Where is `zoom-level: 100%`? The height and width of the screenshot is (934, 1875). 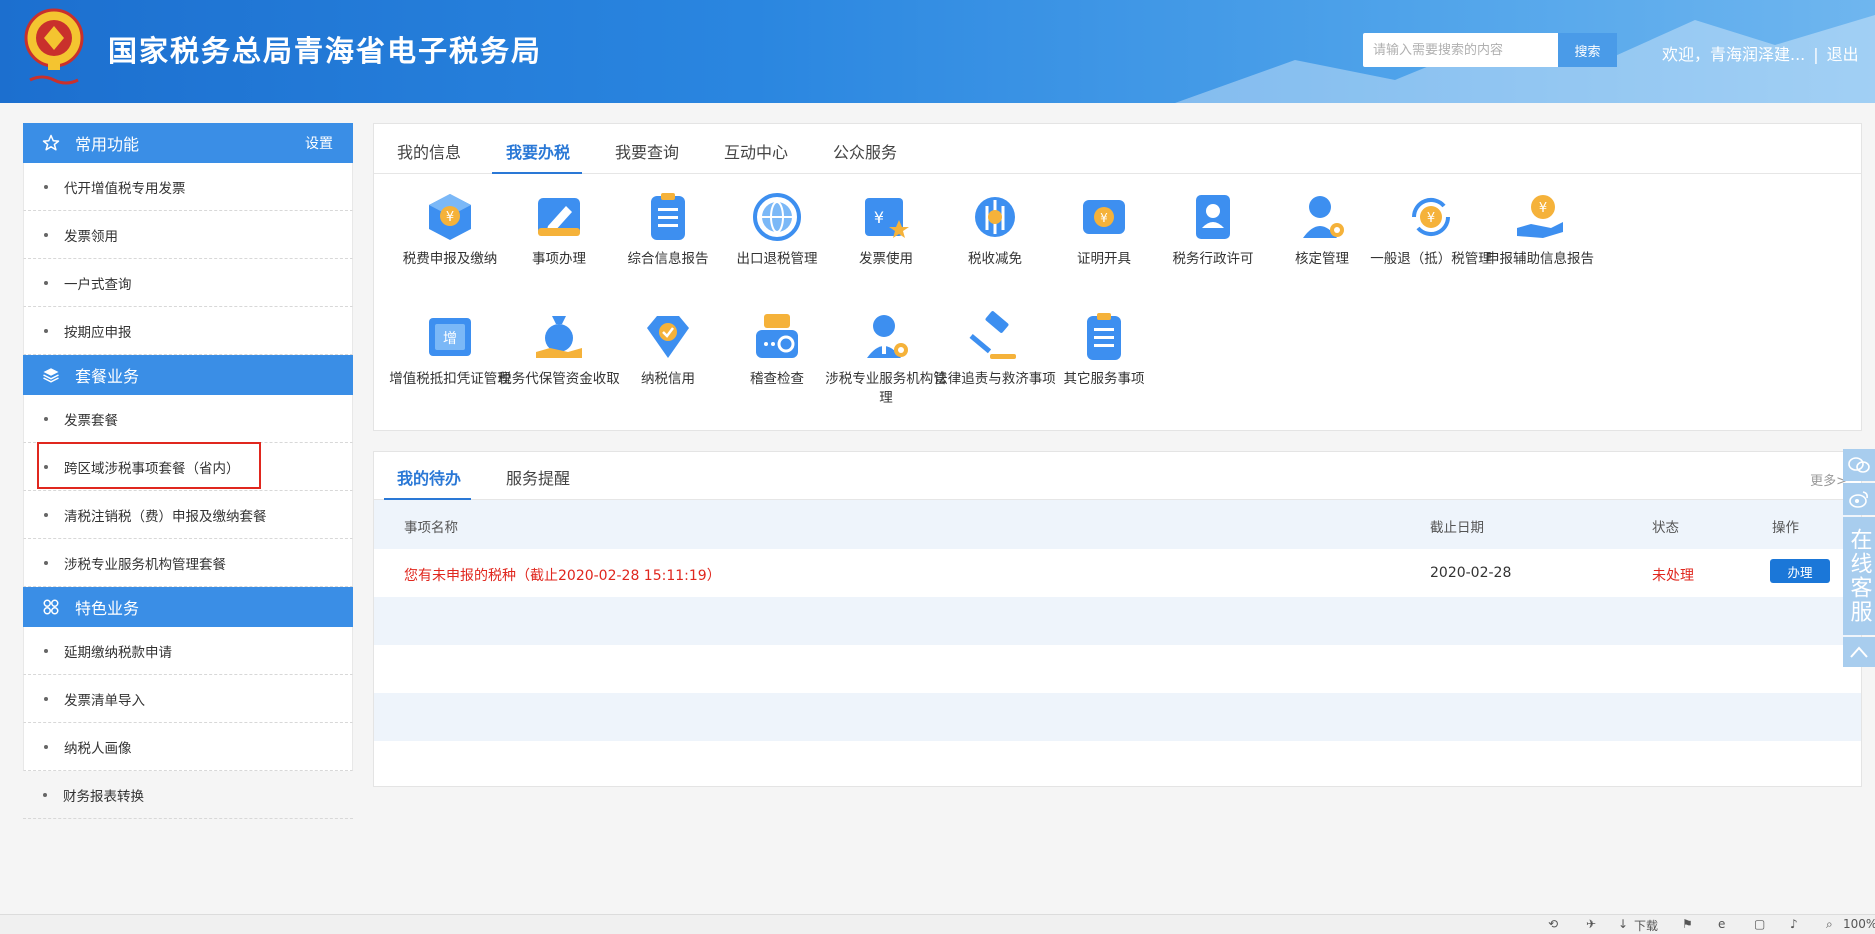
zoom-level: 100% is located at coordinates (1859, 924).